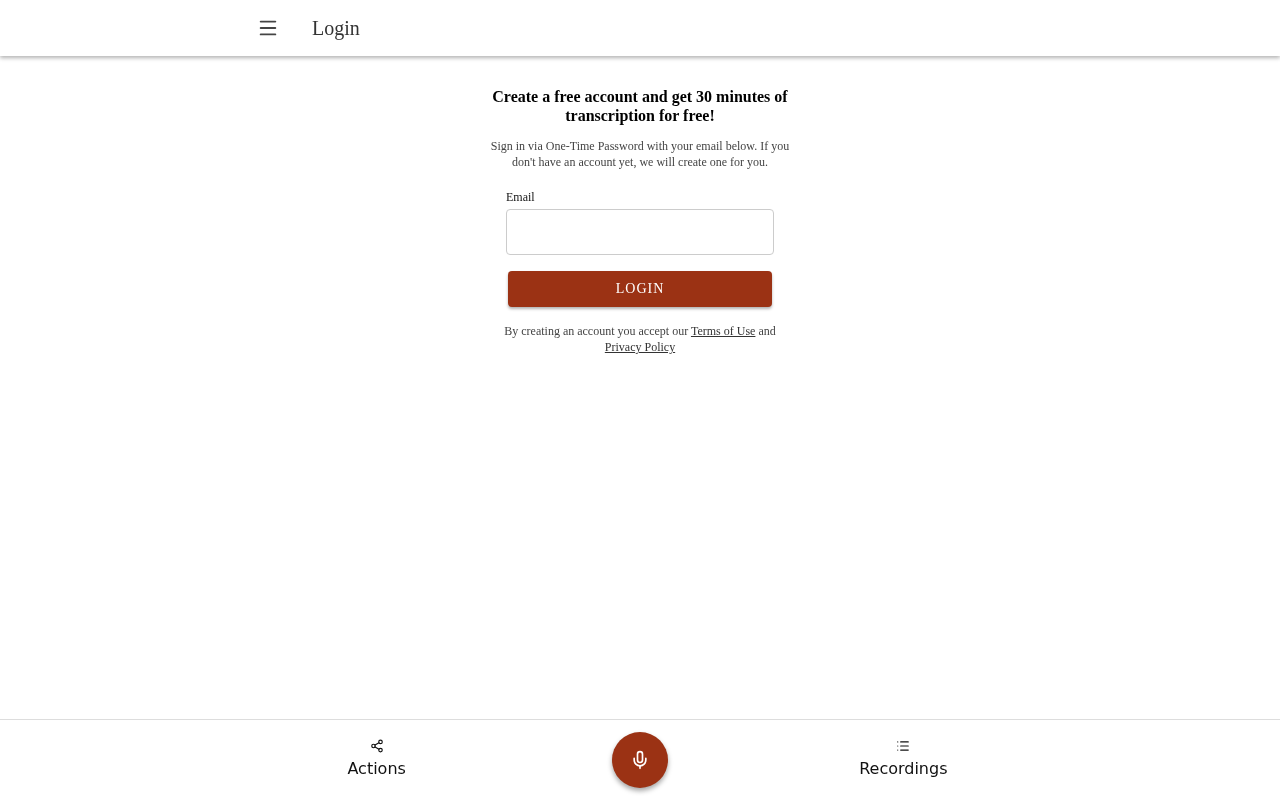 The height and width of the screenshot is (800, 1280). Describe the element at coordinates (336, 28) in the screenshot. I see `page-title: Login` at that location.